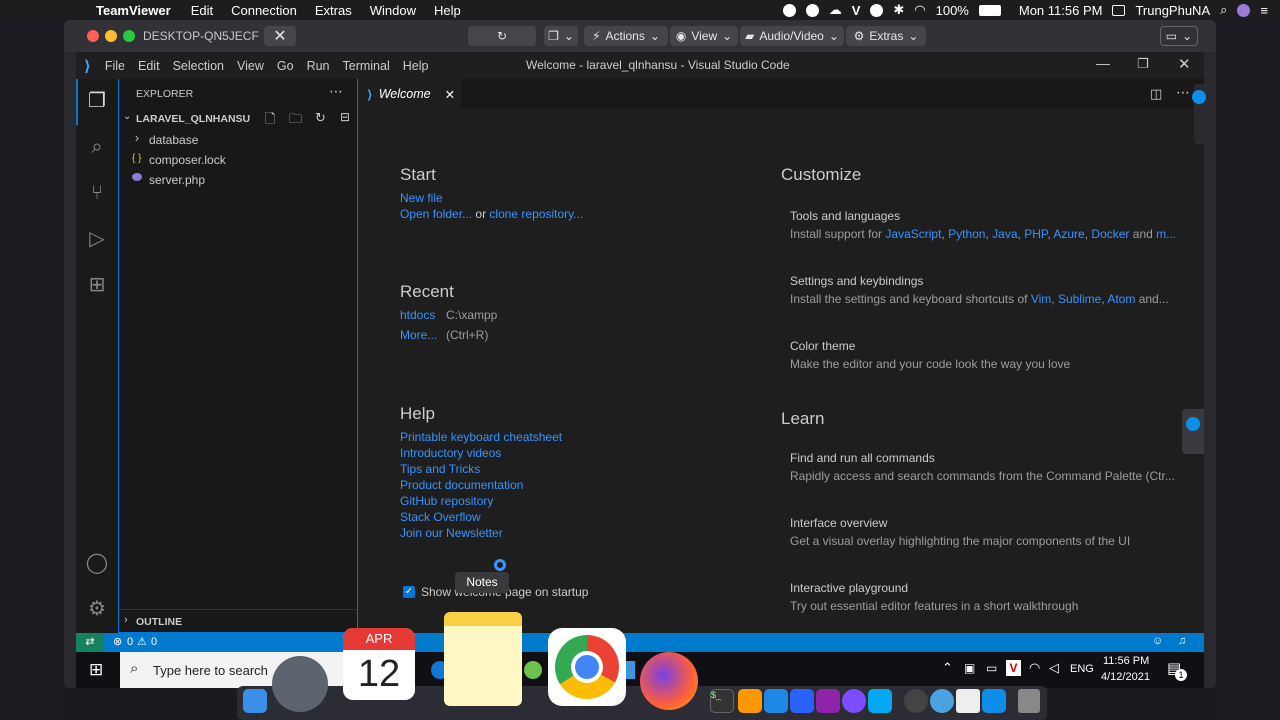  Describe the element at coordinates (320, 118) in the screenshot. I see `refresh-icon: ↻` at that location.